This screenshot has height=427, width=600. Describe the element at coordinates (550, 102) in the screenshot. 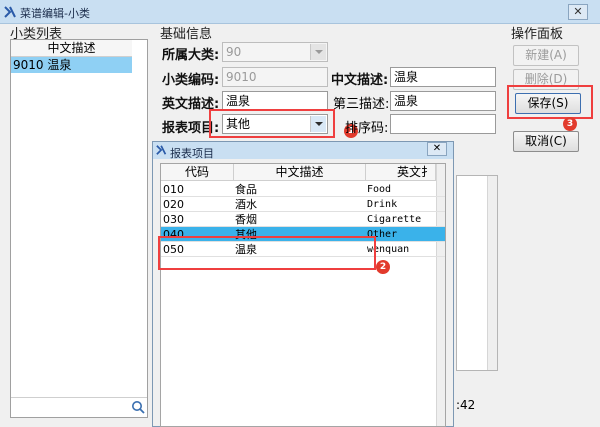

I see `save-button-highlight` at that location.